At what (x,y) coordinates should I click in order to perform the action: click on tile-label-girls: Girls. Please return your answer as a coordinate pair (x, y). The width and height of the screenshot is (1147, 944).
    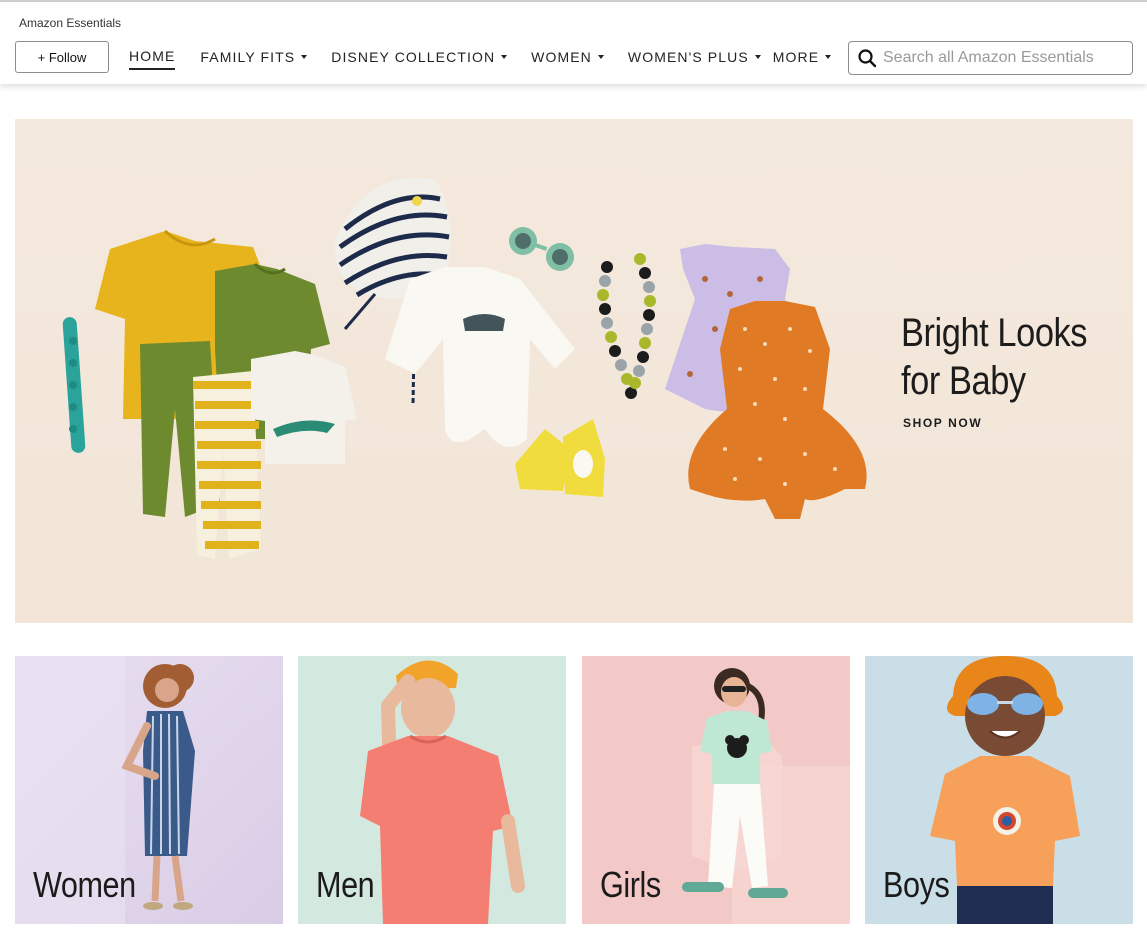
    Looking at the image, I should click on (630, 884).